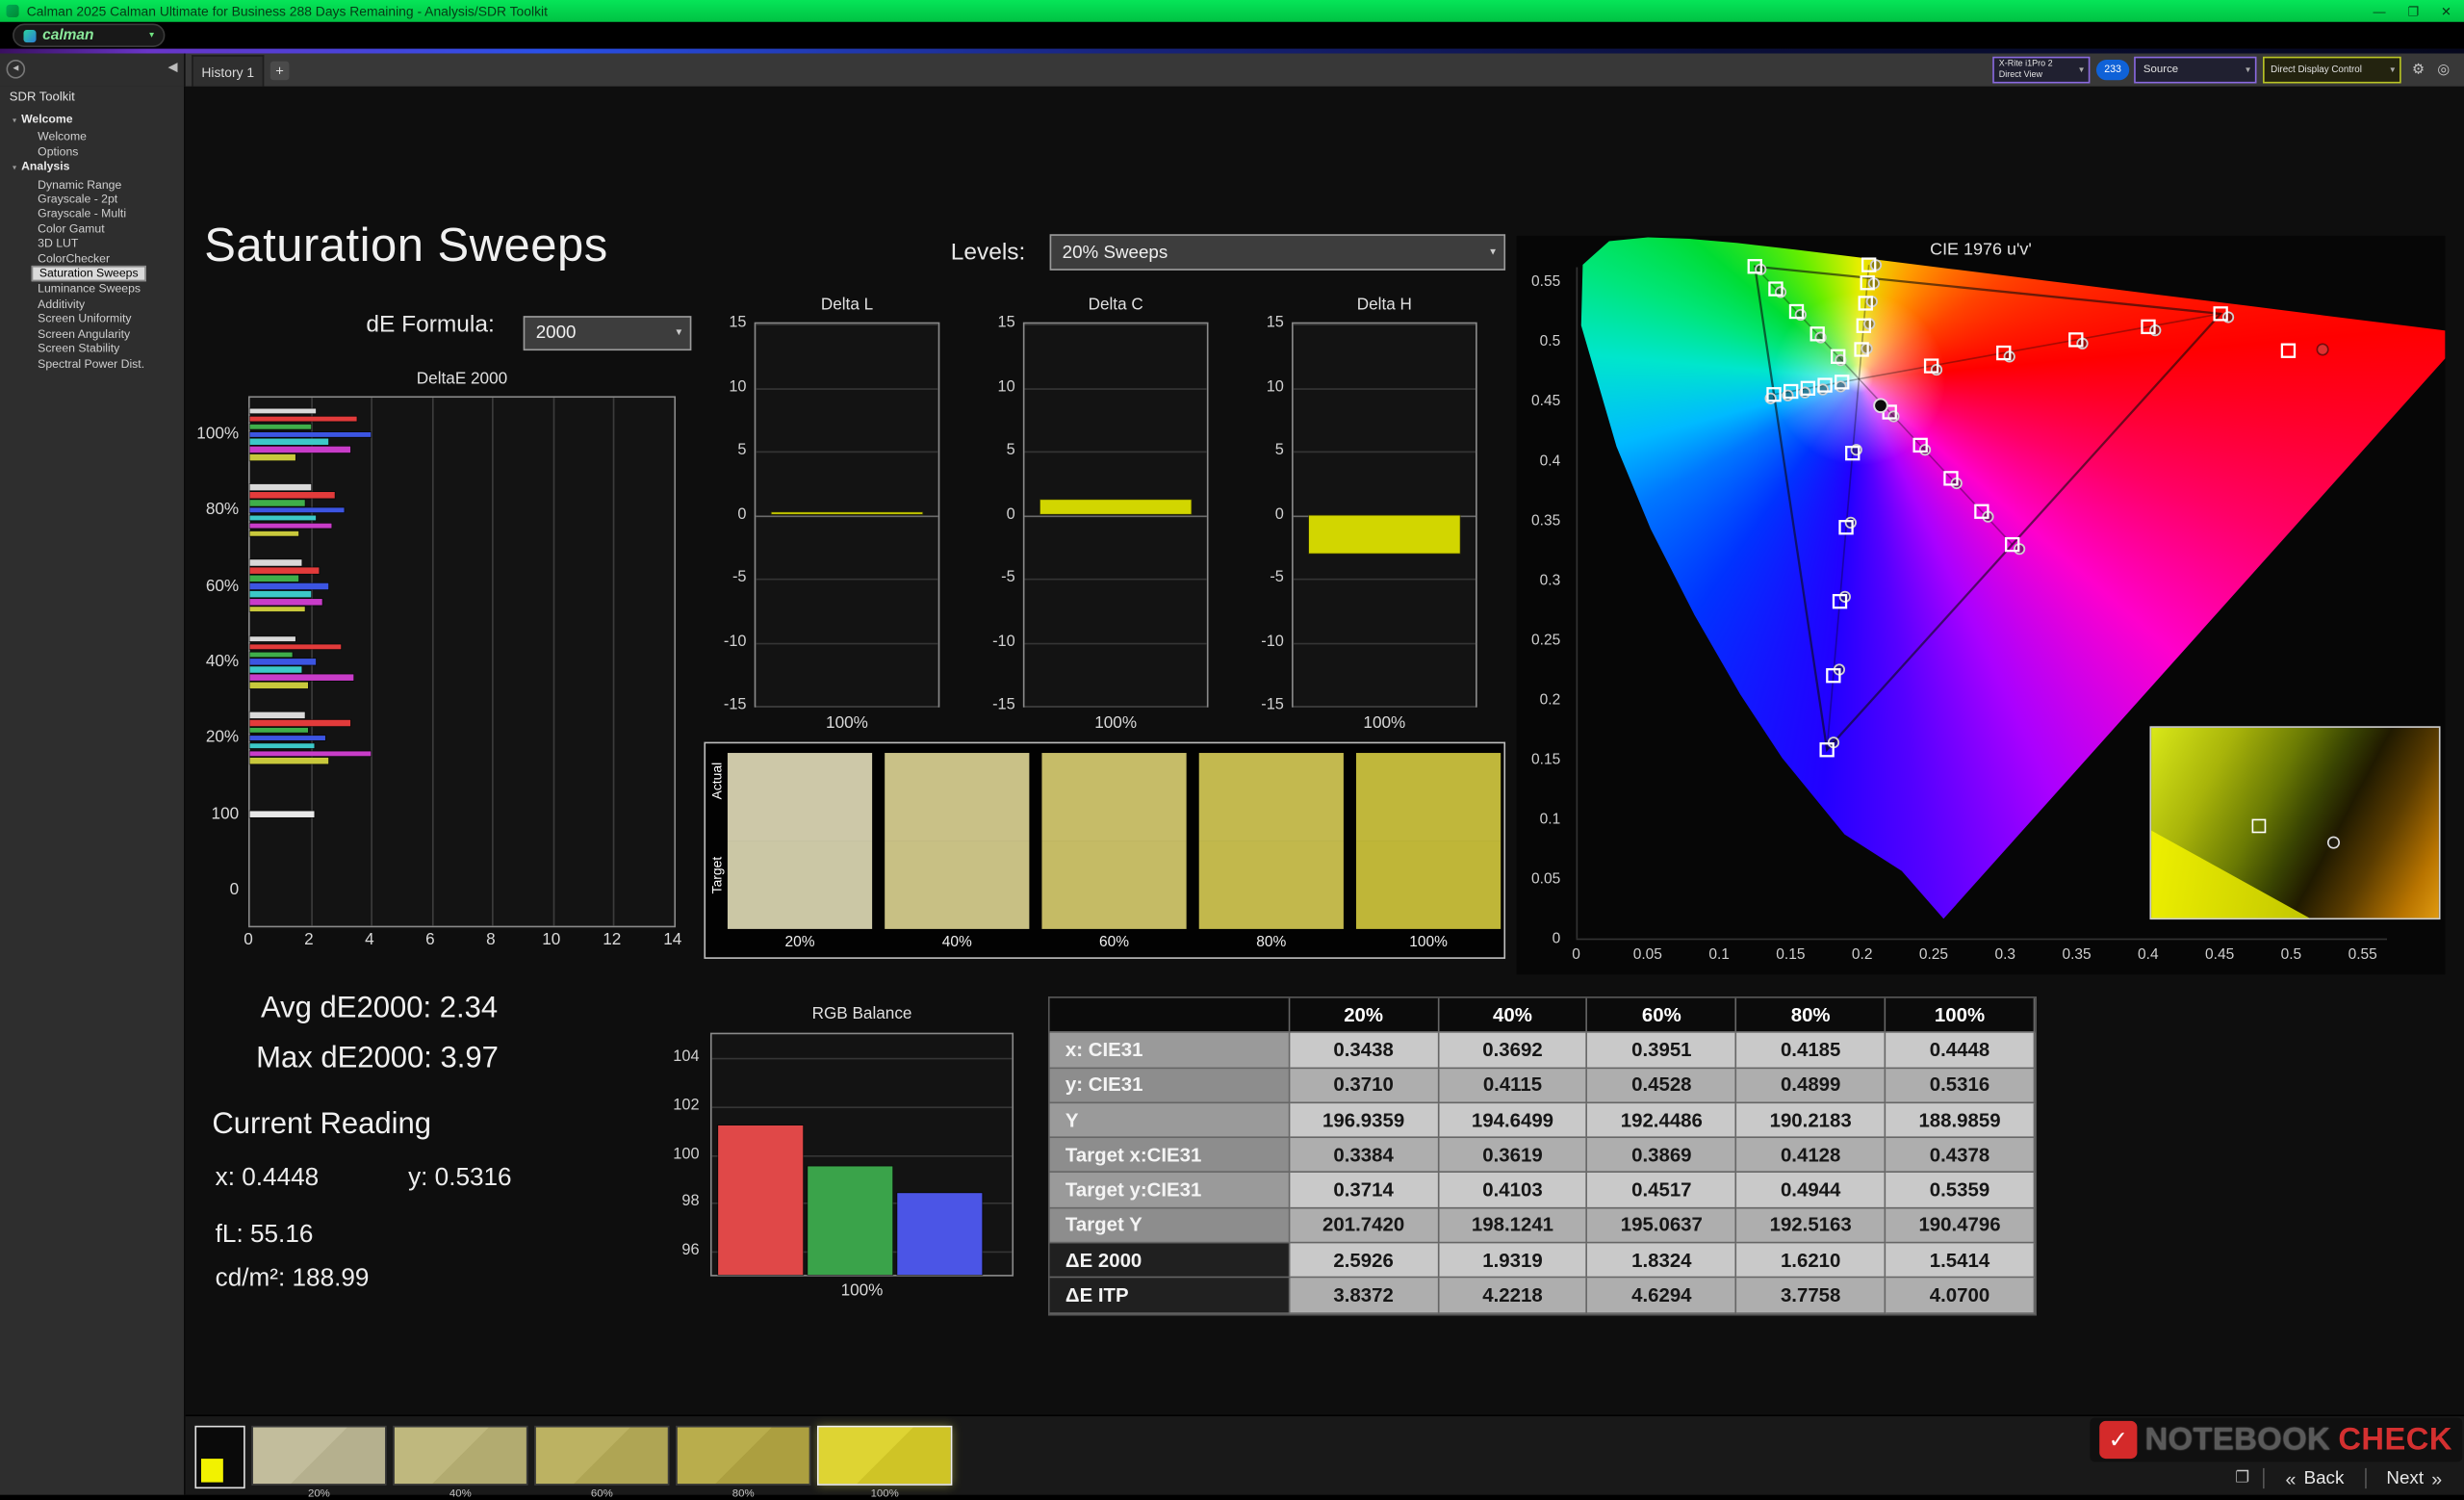 The image size is (2464, 1500). What do you see at coordinates (2414, 1478) in the screenshot?
I see `next-button: Next »` at bounding box center [2414, 1478].